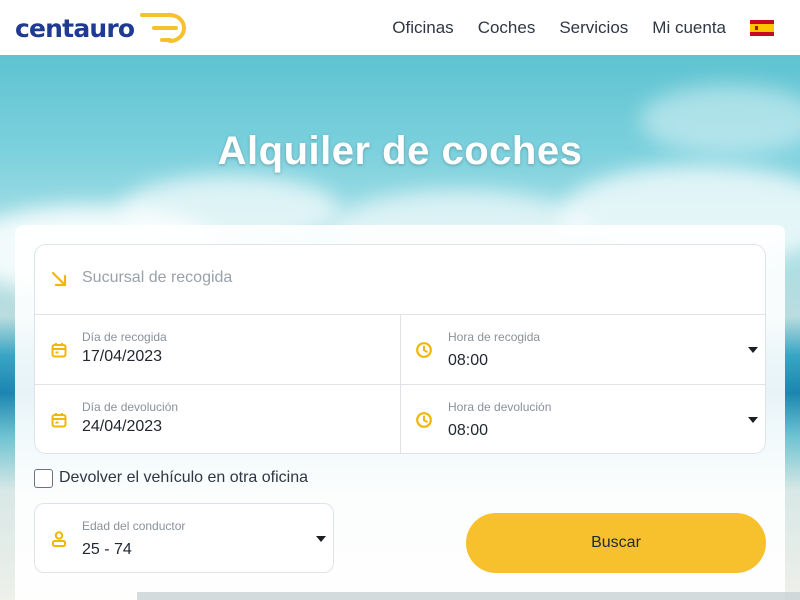 The height and width of the screenshot is (600, 800). What do you see at coordinates (43, 478) in the screenshot?
I see `return-other-office-checkbox` at bounding box center [43, 478].